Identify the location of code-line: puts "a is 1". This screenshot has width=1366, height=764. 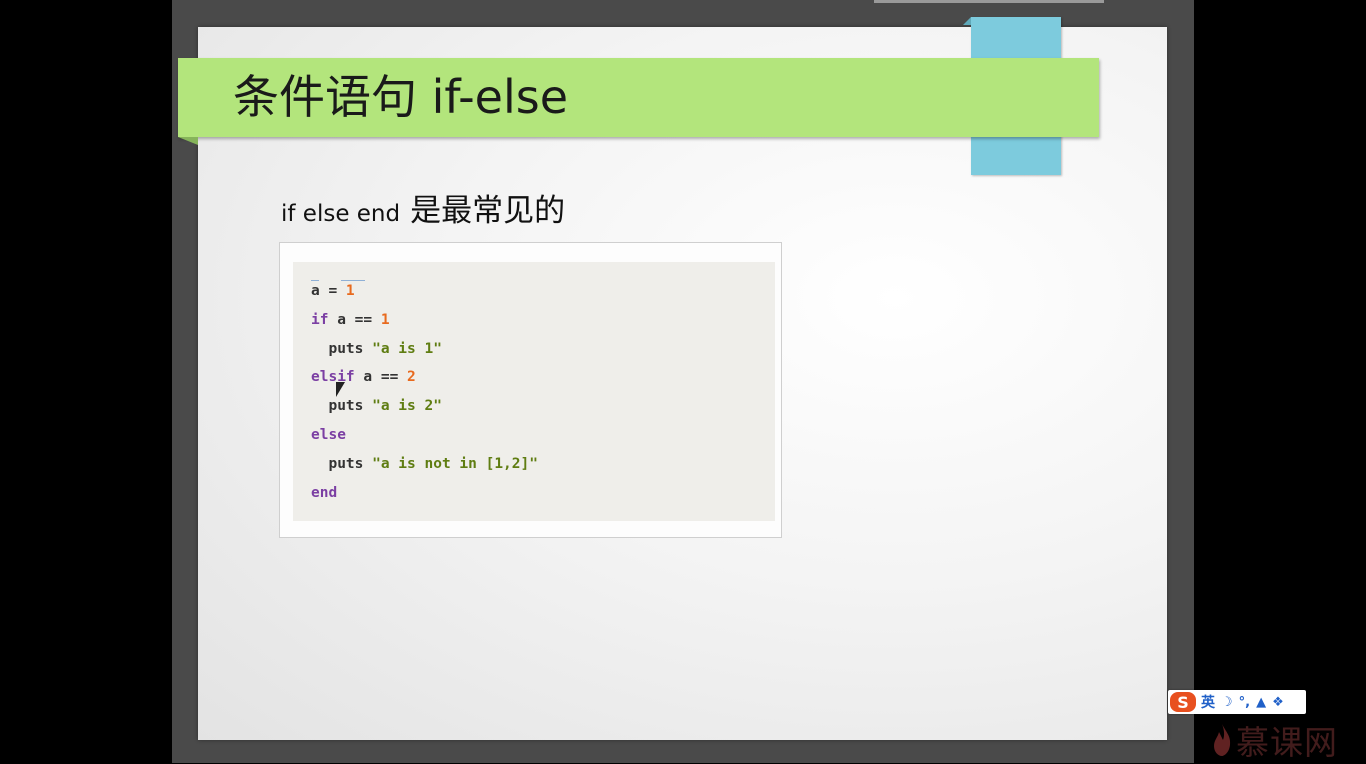
(376, 349).